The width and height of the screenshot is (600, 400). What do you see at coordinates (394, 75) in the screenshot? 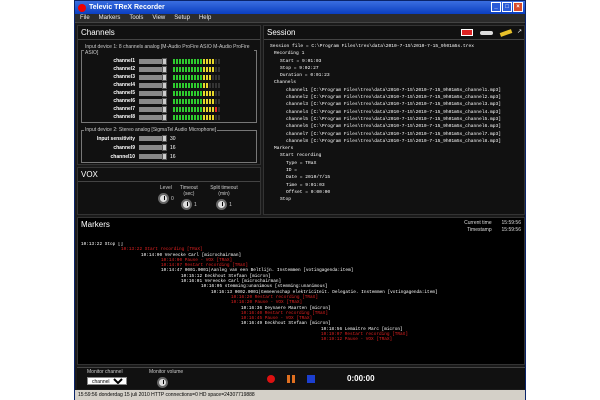
I see `session-tree-node: Duration = 0:01:23` at bounding box center [394, 75].